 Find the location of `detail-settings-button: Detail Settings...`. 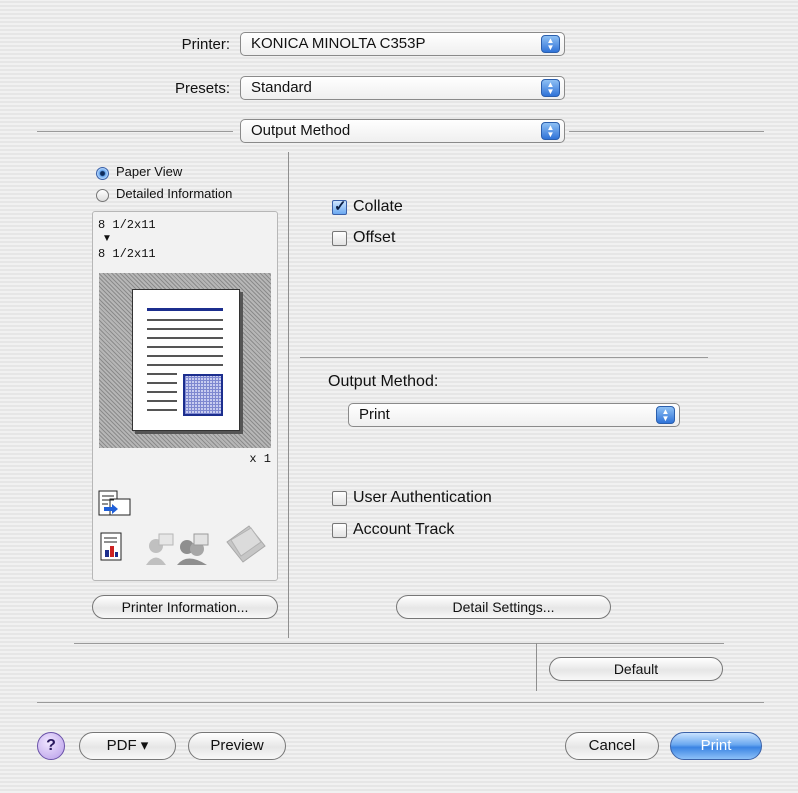

detail-settings-button: Detail Settings... is located at coordinates (503, 607).